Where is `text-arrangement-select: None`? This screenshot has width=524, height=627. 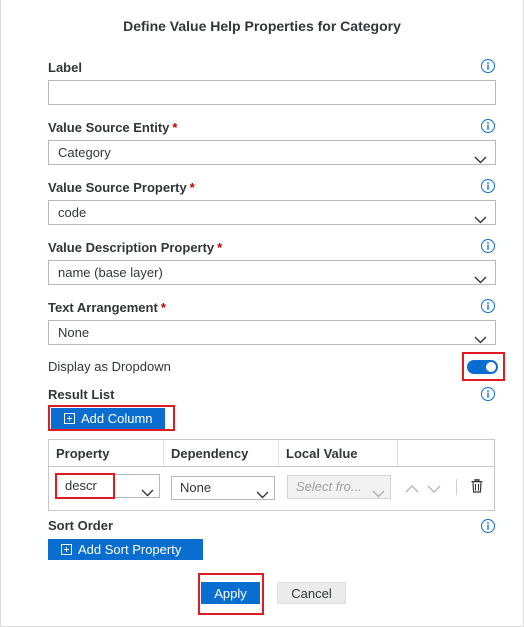 text-arrangement-select: None is located at coordinates (272, 332).